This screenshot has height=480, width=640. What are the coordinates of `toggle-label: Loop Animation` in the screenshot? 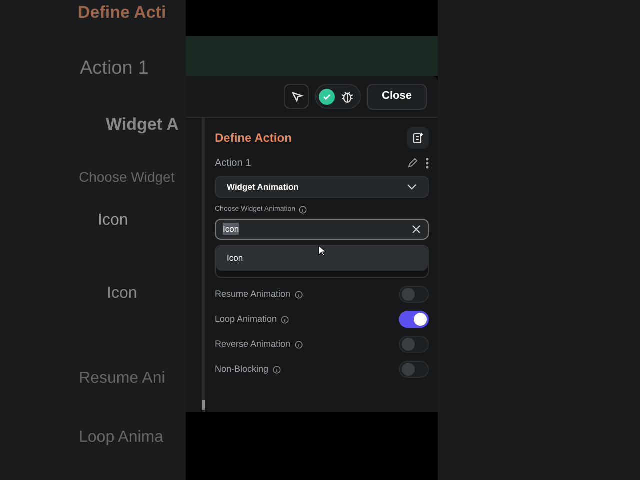 It's located at (246, 319).